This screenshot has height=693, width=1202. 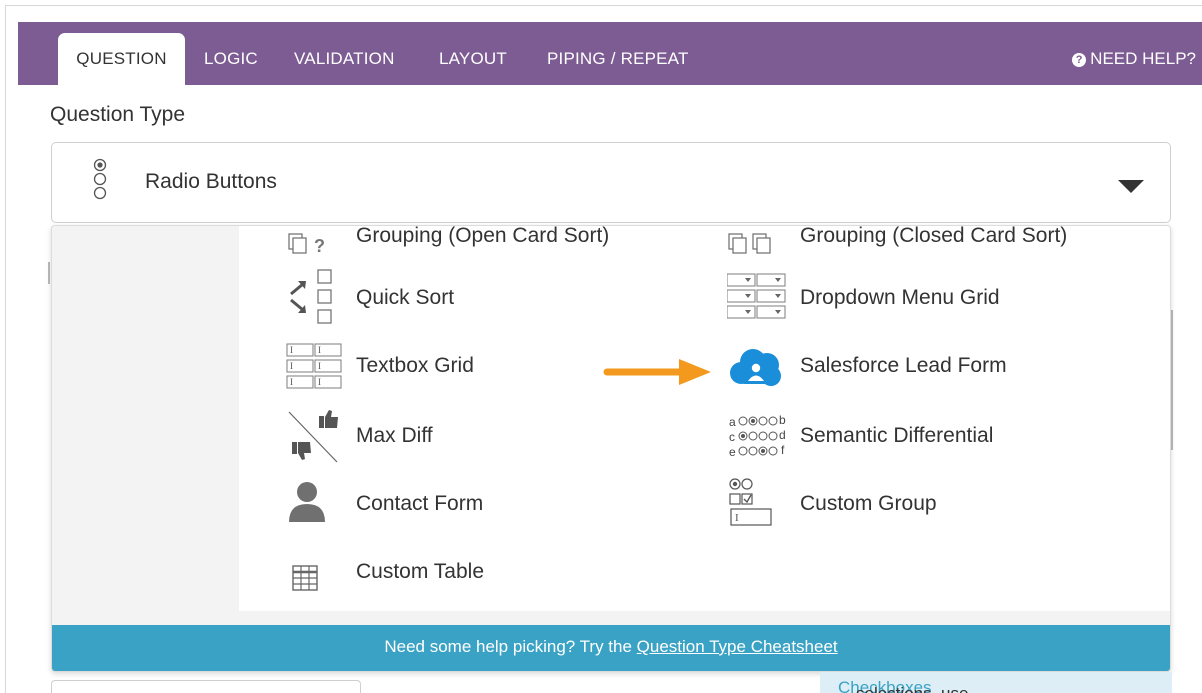 What do you see at coordinates (311, 296) in the screenshot?
I see `quick-sort-icon` at bounding box center [311, 296].